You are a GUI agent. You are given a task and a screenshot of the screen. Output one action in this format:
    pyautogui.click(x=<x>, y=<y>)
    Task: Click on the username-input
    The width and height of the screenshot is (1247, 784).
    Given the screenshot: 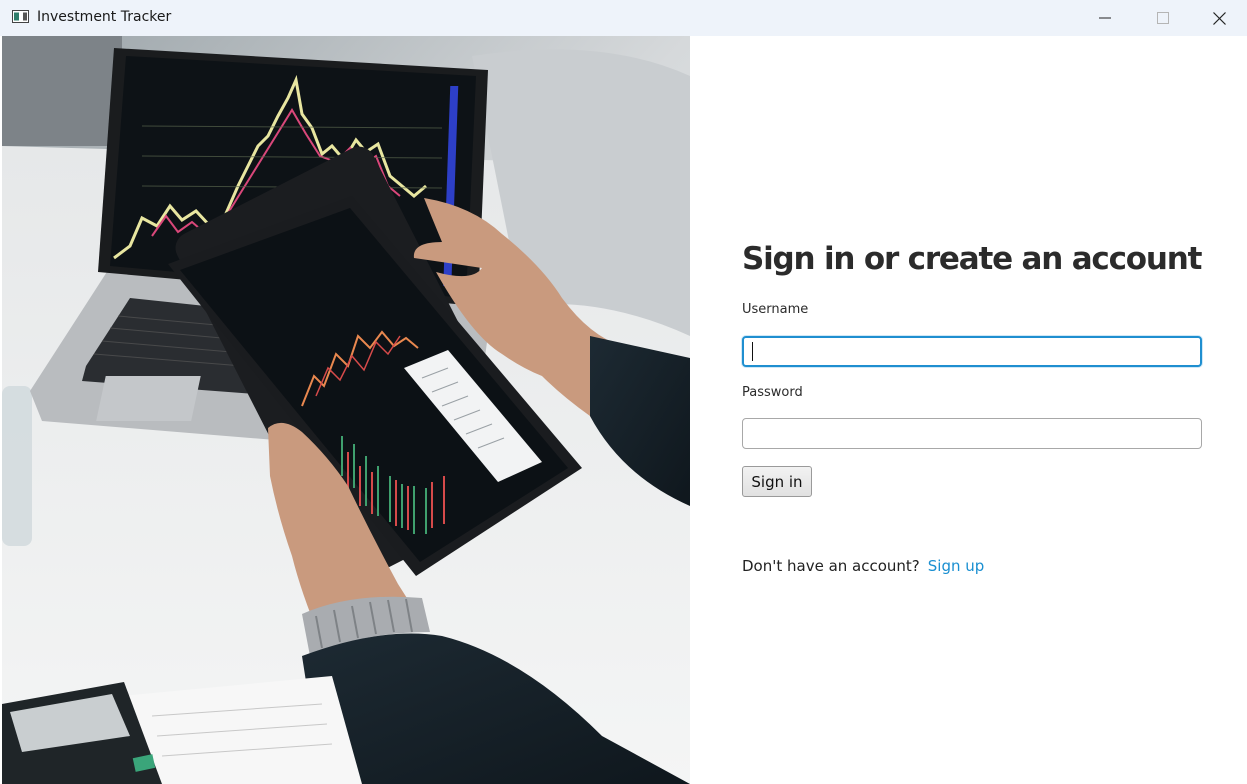 What is the action you would take?
    pyautogui.click(x=972, y=351)
    